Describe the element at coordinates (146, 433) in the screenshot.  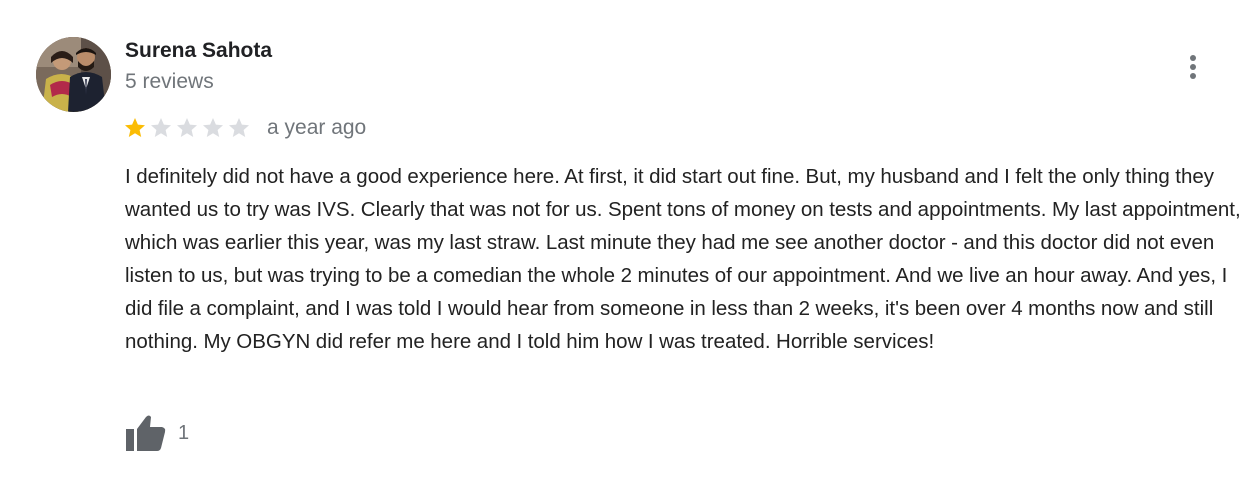
I see `thumbs-up-icon` at that location.